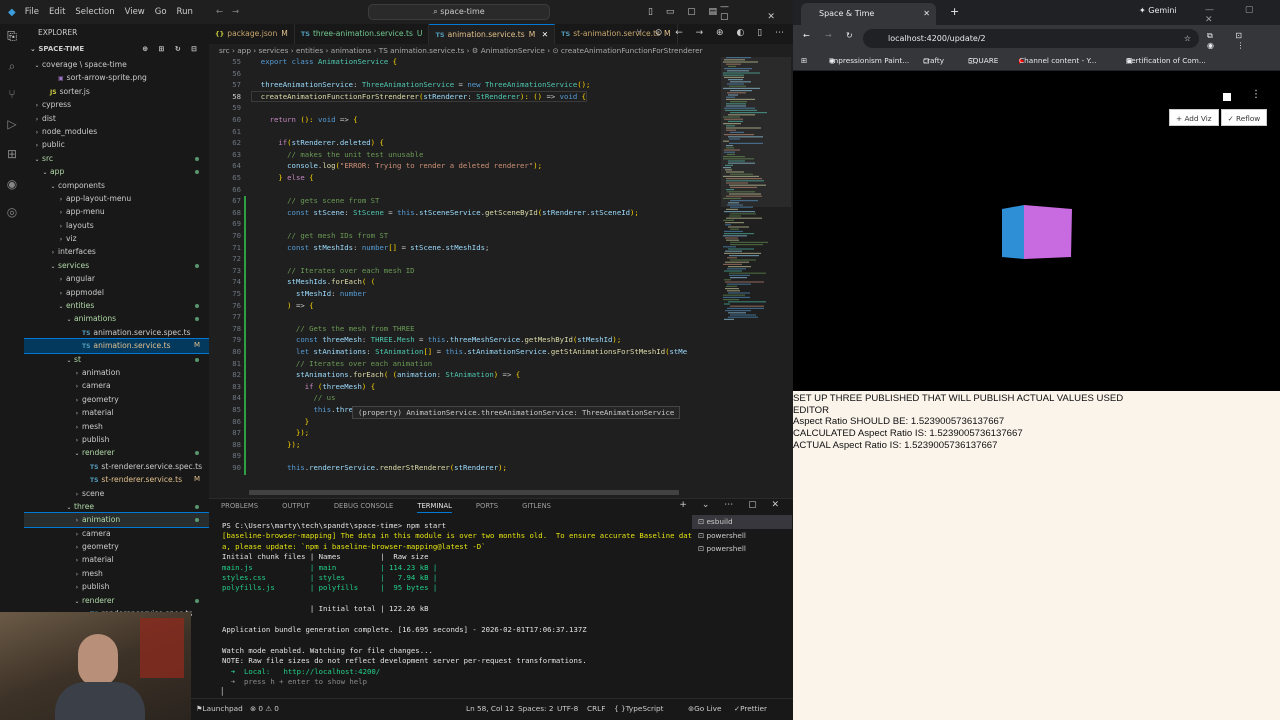  I want to click on code-line: // makes the unit test unusable, so click(337, 154).